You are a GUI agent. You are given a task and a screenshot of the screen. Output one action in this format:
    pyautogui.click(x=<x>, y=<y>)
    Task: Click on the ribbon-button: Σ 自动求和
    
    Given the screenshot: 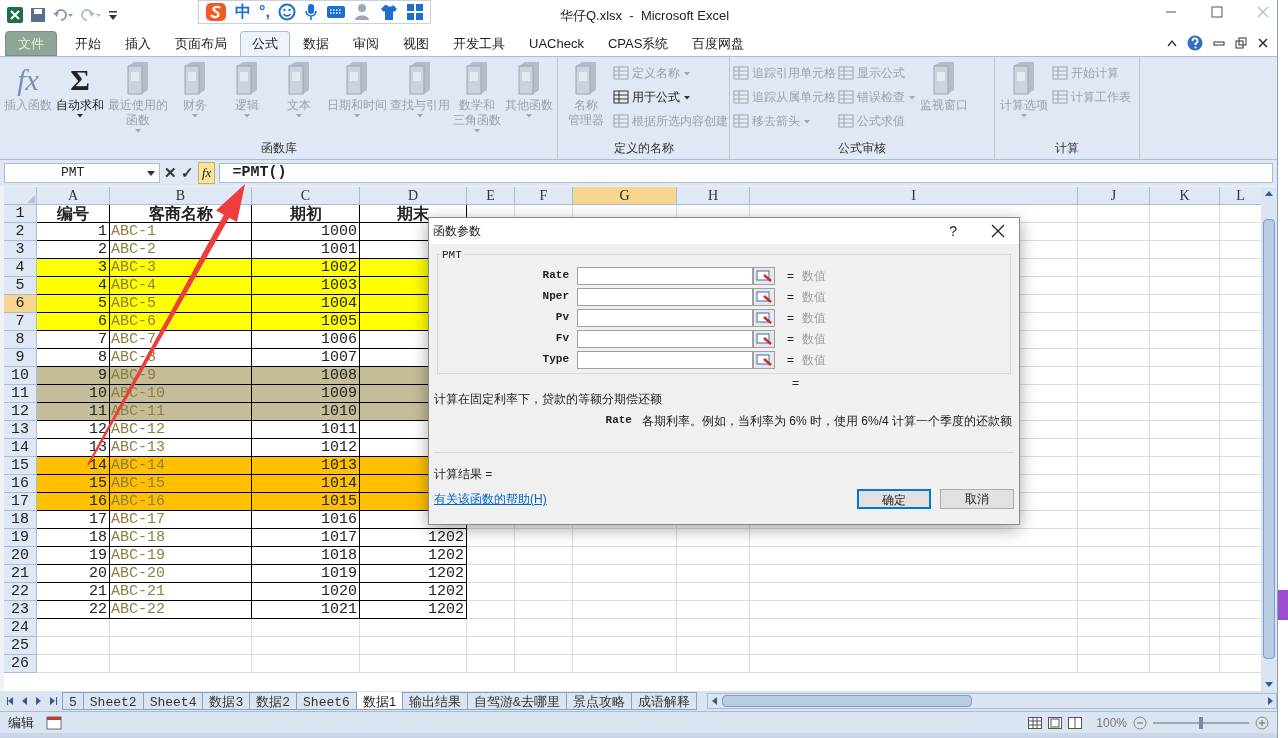 What is the action you would take?
    pyautogui.click(x=80, y=89)
    